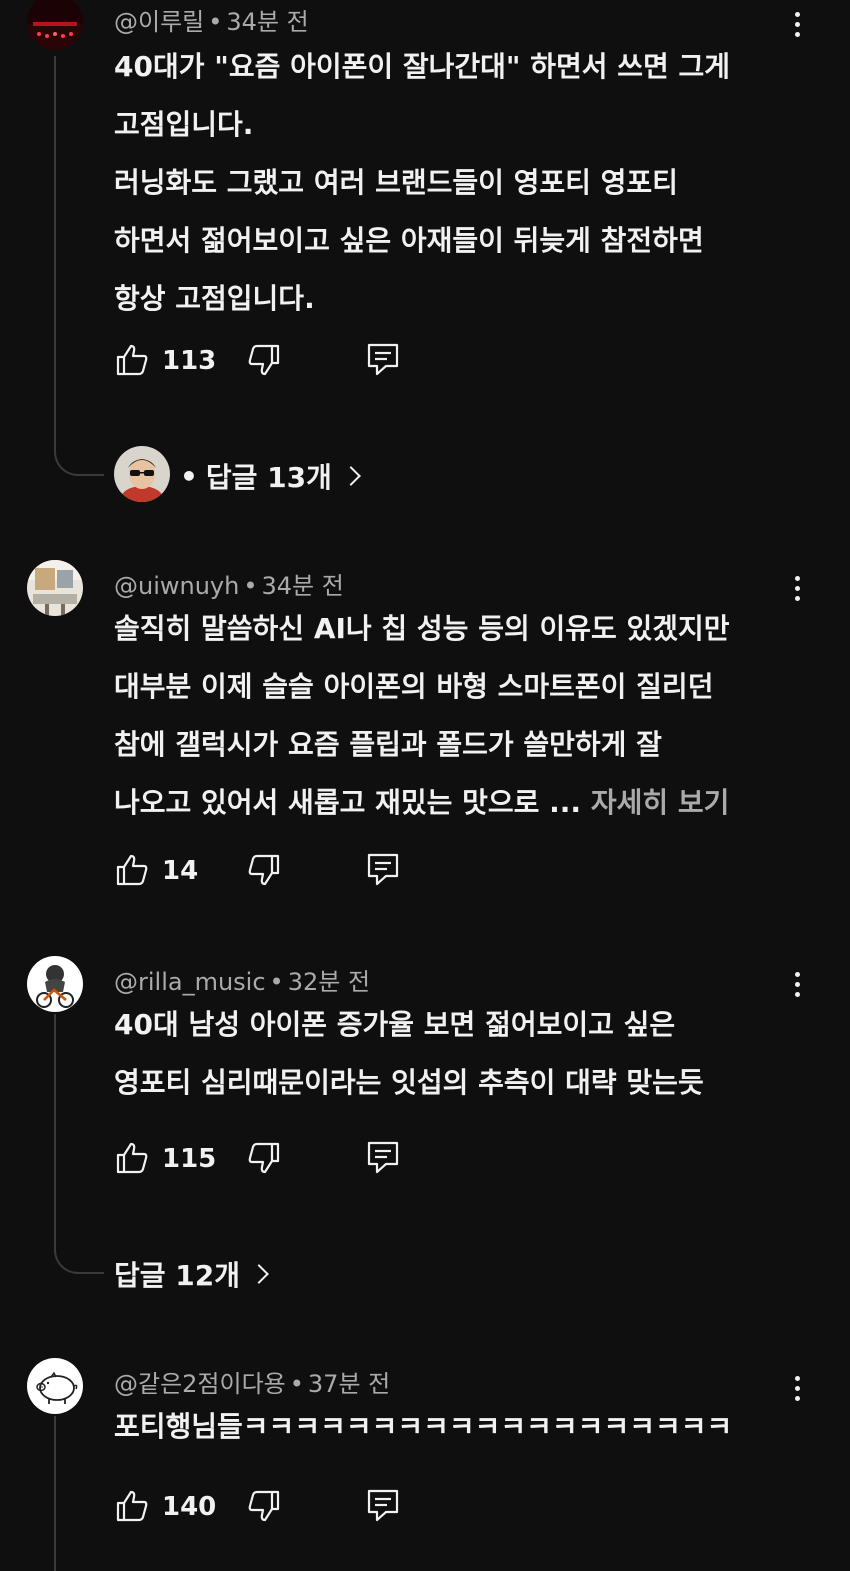  Describe the element at coordinates (159, 22) in the screenshot. I see `comment-handle: @이루릴` at that location.